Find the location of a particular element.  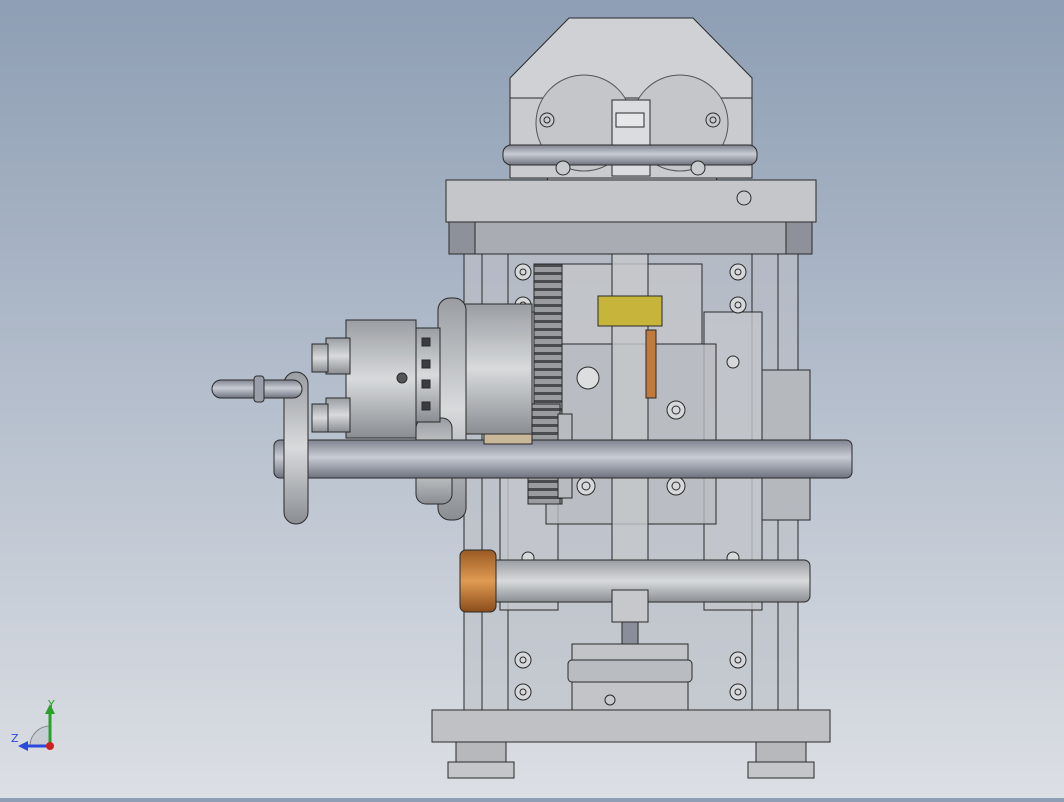

axis-triad: Y Z is located at coordinates (38, 728).